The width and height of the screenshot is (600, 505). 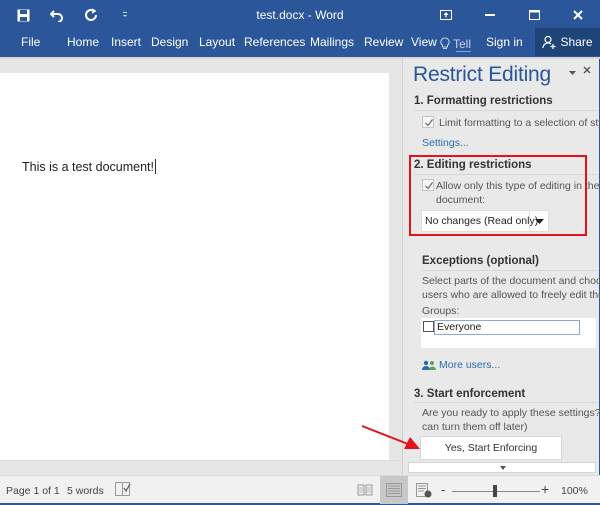 What do you see at coordinates (587, 71) in the screenshot?
I see `pane-close-icon` at bounding box center [587, 71].